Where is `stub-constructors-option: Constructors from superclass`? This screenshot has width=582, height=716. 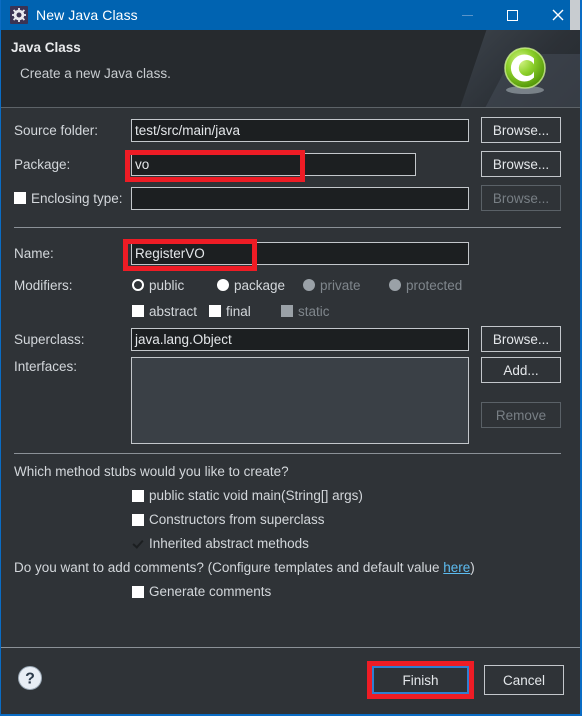
stub-constructors-option: Constructors from superclass is located at coordinates (228, 519).